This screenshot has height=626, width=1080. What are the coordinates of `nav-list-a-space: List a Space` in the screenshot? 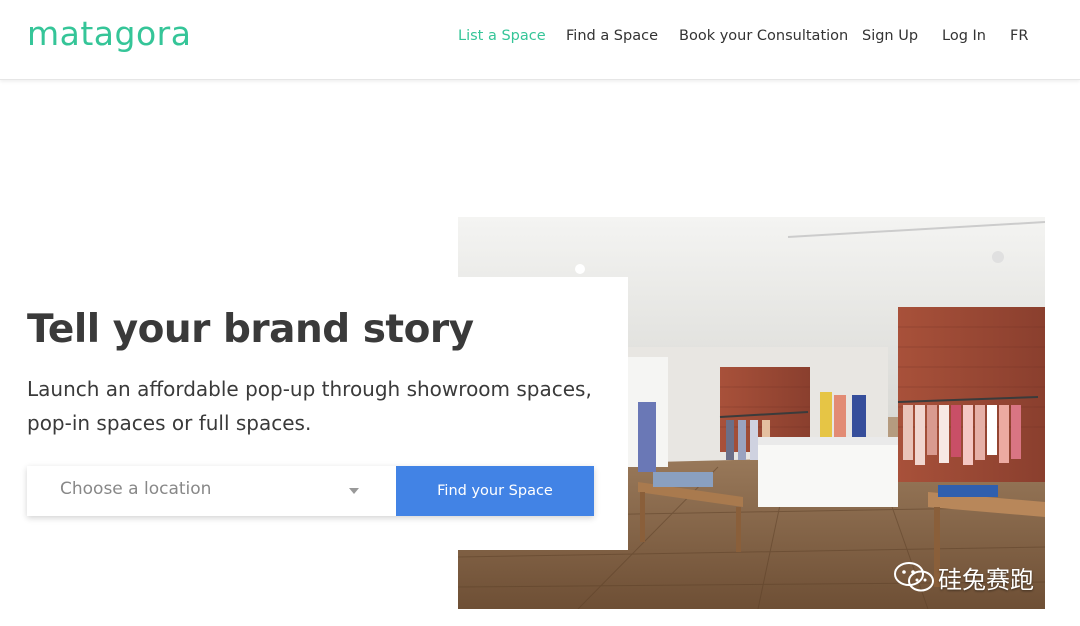 It's located at (502, 36).